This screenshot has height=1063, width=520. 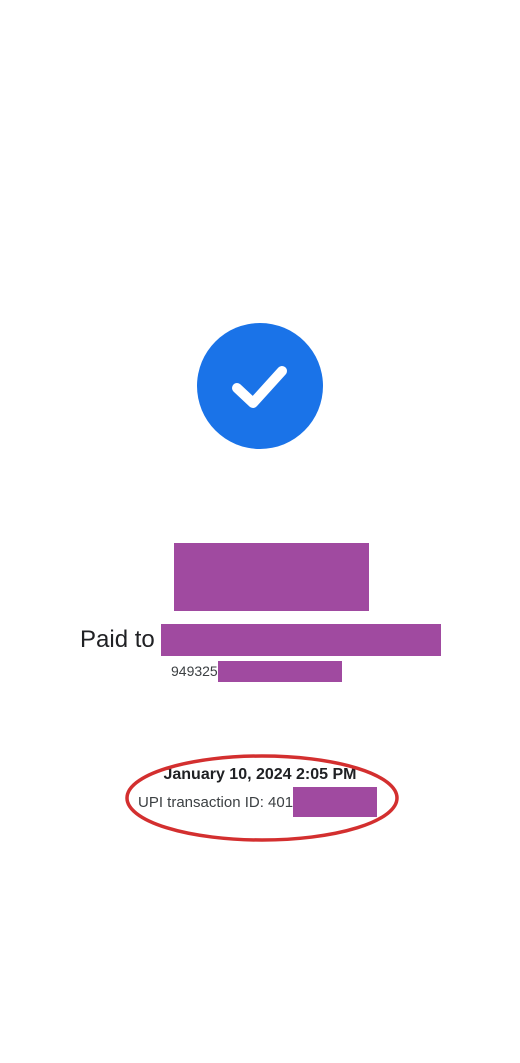 I want to click on paid-to-row: Paid to, so click(x=260, y=640).